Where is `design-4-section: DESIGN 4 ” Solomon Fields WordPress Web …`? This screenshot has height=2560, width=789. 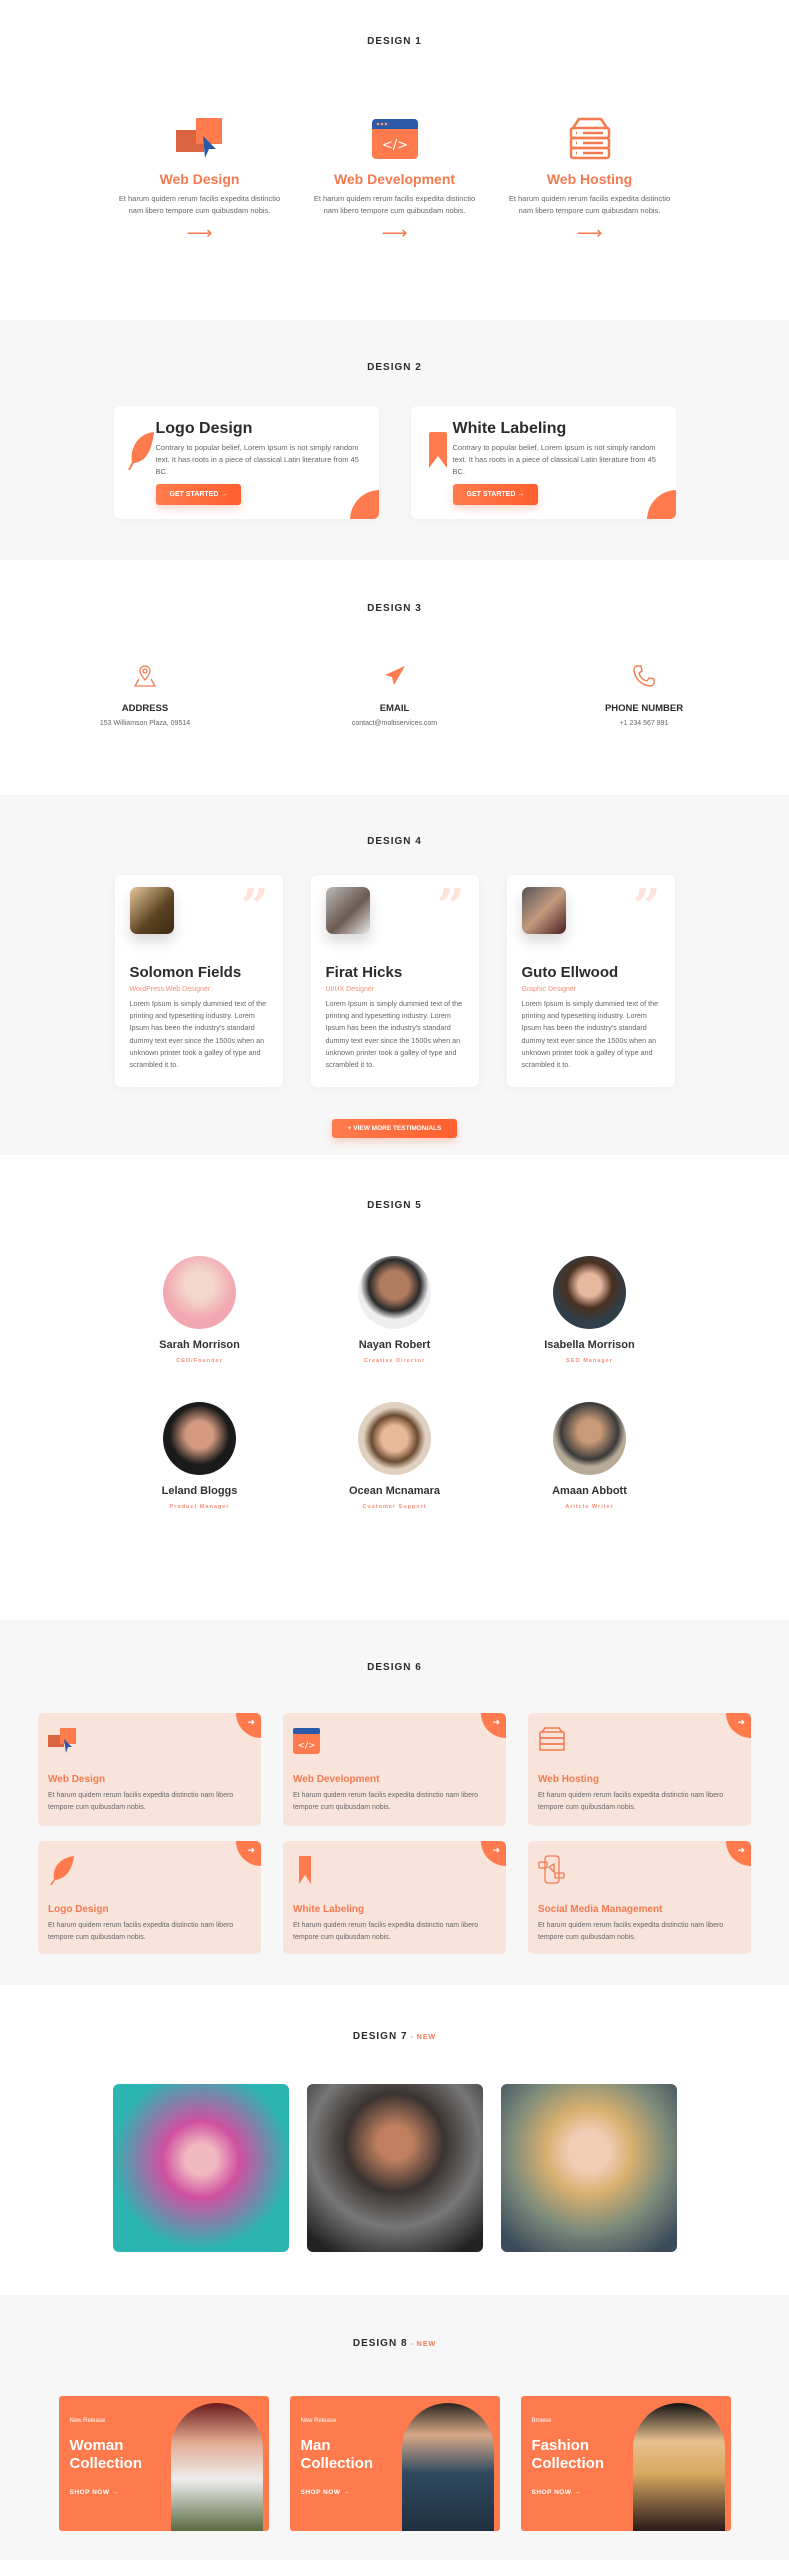
design-4-section: DESIGN 4 ” Solomon Fields WordPress Web … is located at coordinates (394, 975).